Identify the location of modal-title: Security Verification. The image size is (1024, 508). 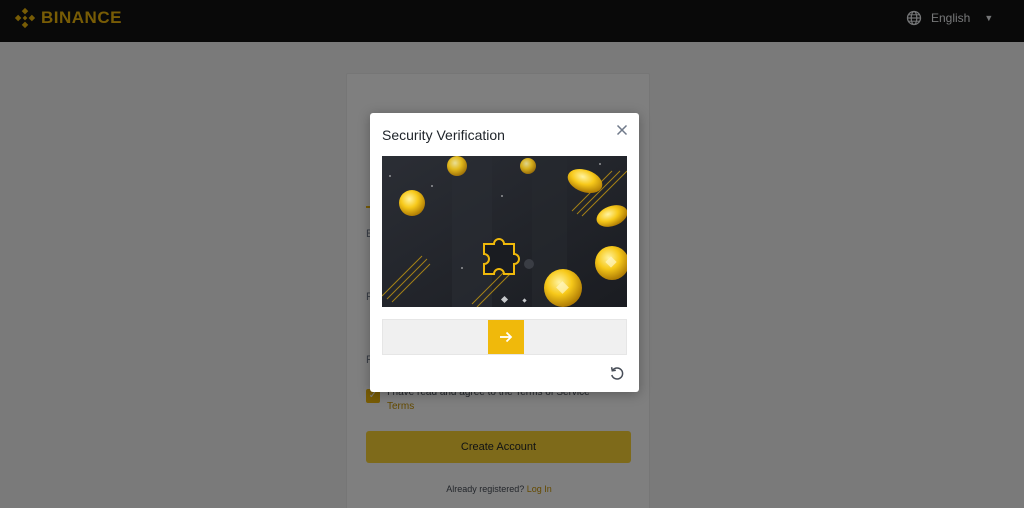
(443, 135).